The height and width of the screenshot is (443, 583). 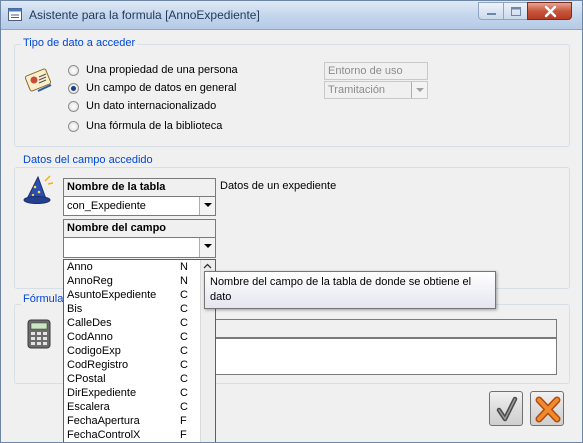 What do you see at coordinates (162, 70) in the screenshot?
I see `radio-label: Una propiedad de una persona` at bounding box center [162, 70].